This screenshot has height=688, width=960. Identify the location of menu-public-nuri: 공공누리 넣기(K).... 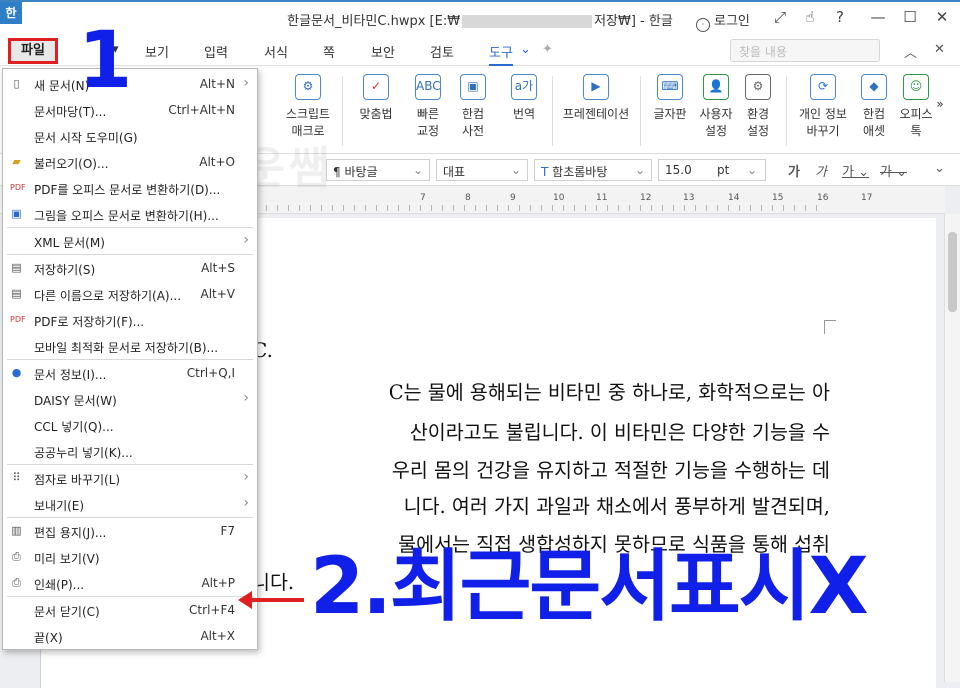
(130, 451).